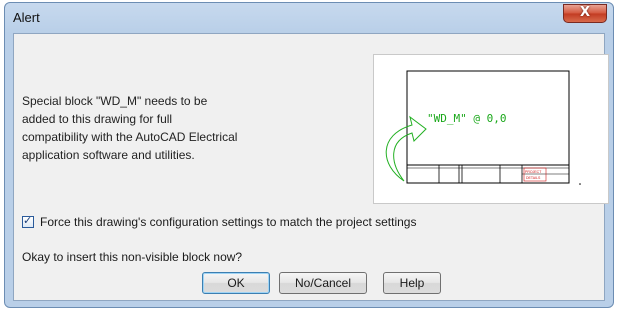 The image size is (618, 313). Describe the element at coordinates (412, 283) in the screenshot. I see `help-button: Help` at that location.